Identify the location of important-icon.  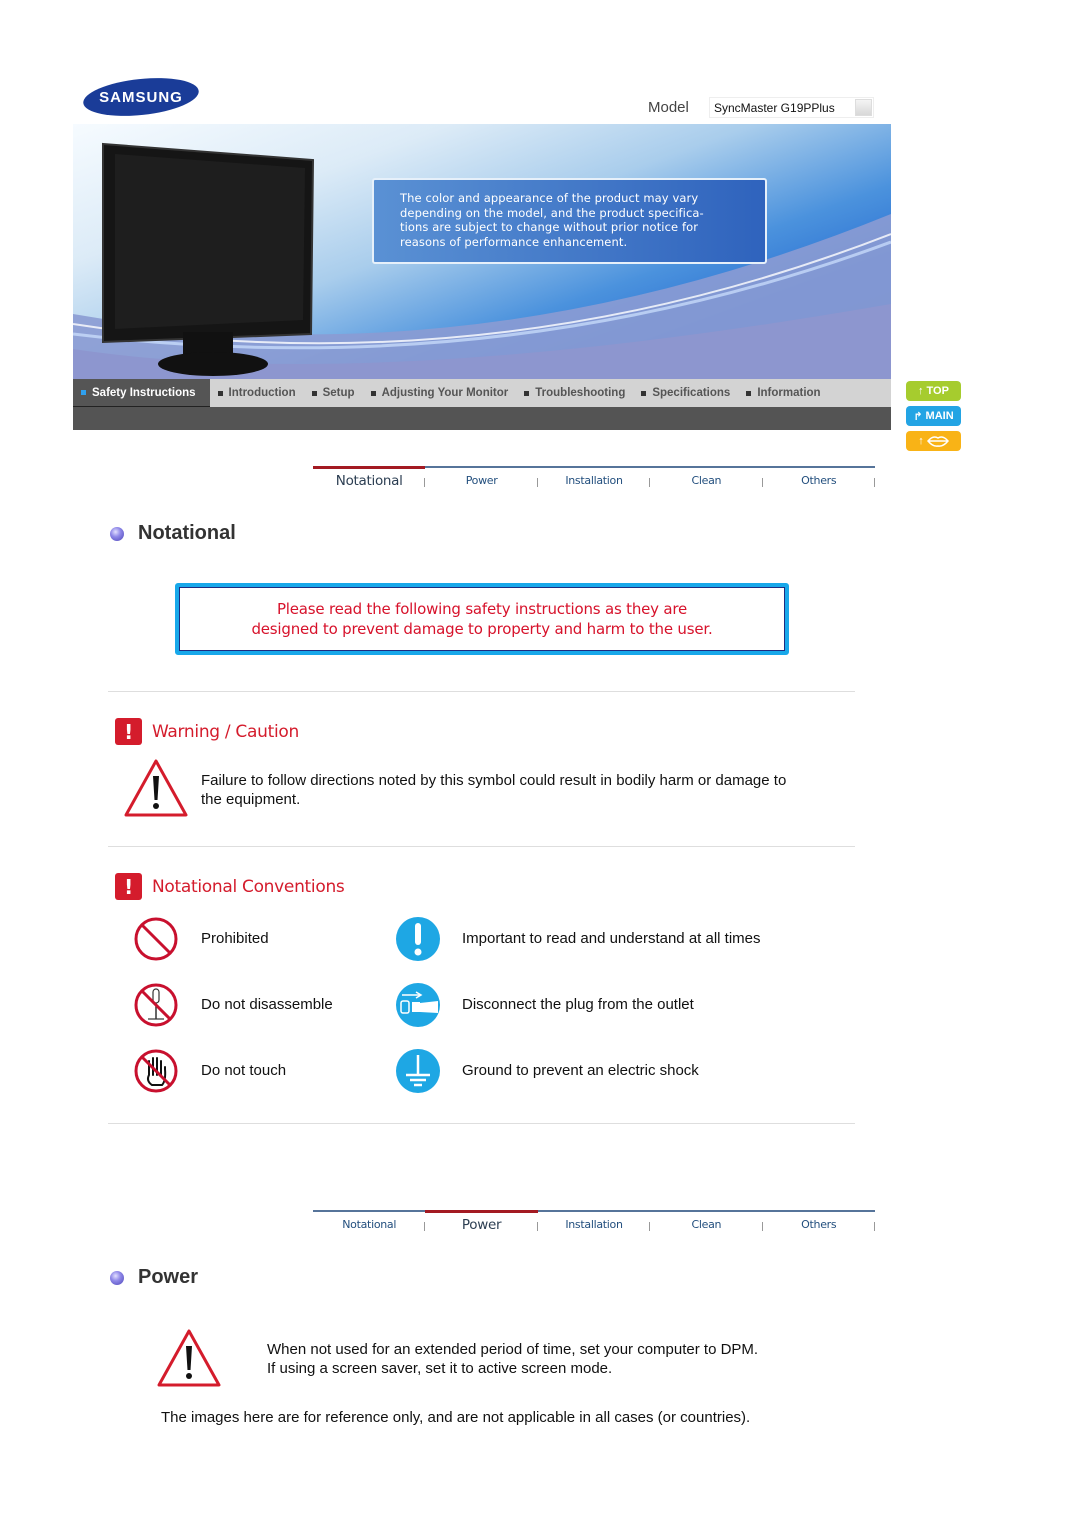
(418, 939).